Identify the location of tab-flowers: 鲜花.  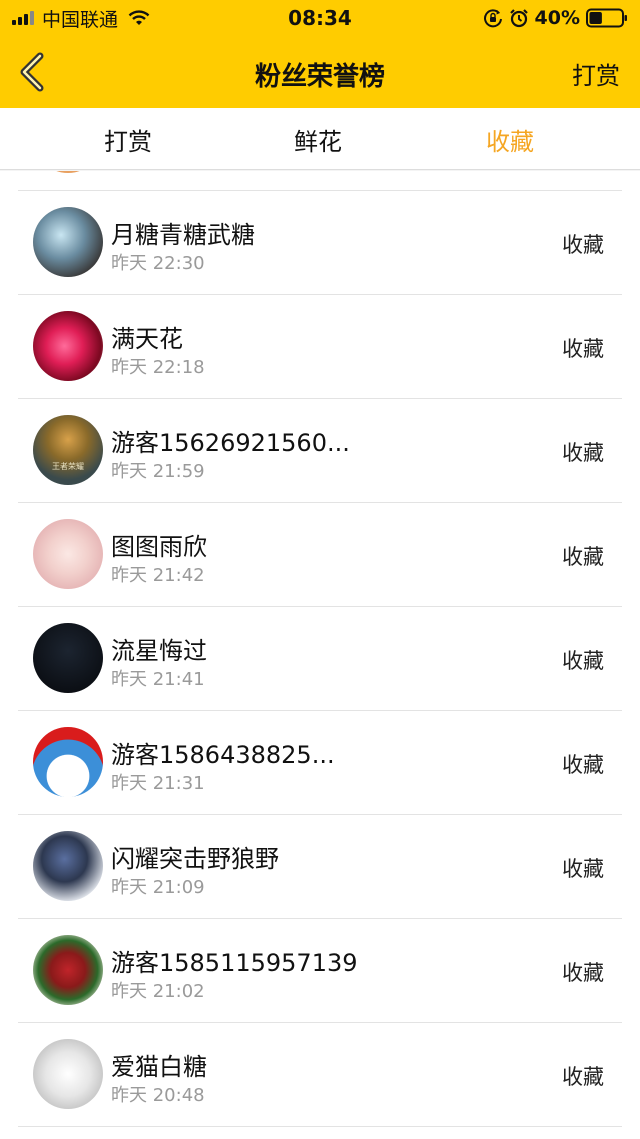
(318, 139).